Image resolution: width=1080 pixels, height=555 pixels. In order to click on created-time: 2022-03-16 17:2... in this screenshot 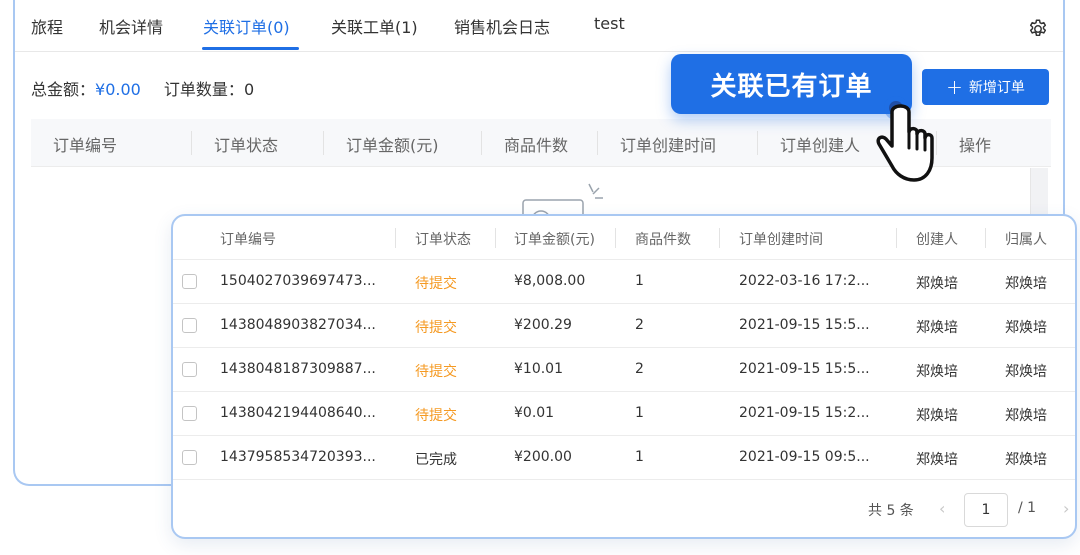, I will do `click(804, 281)`.